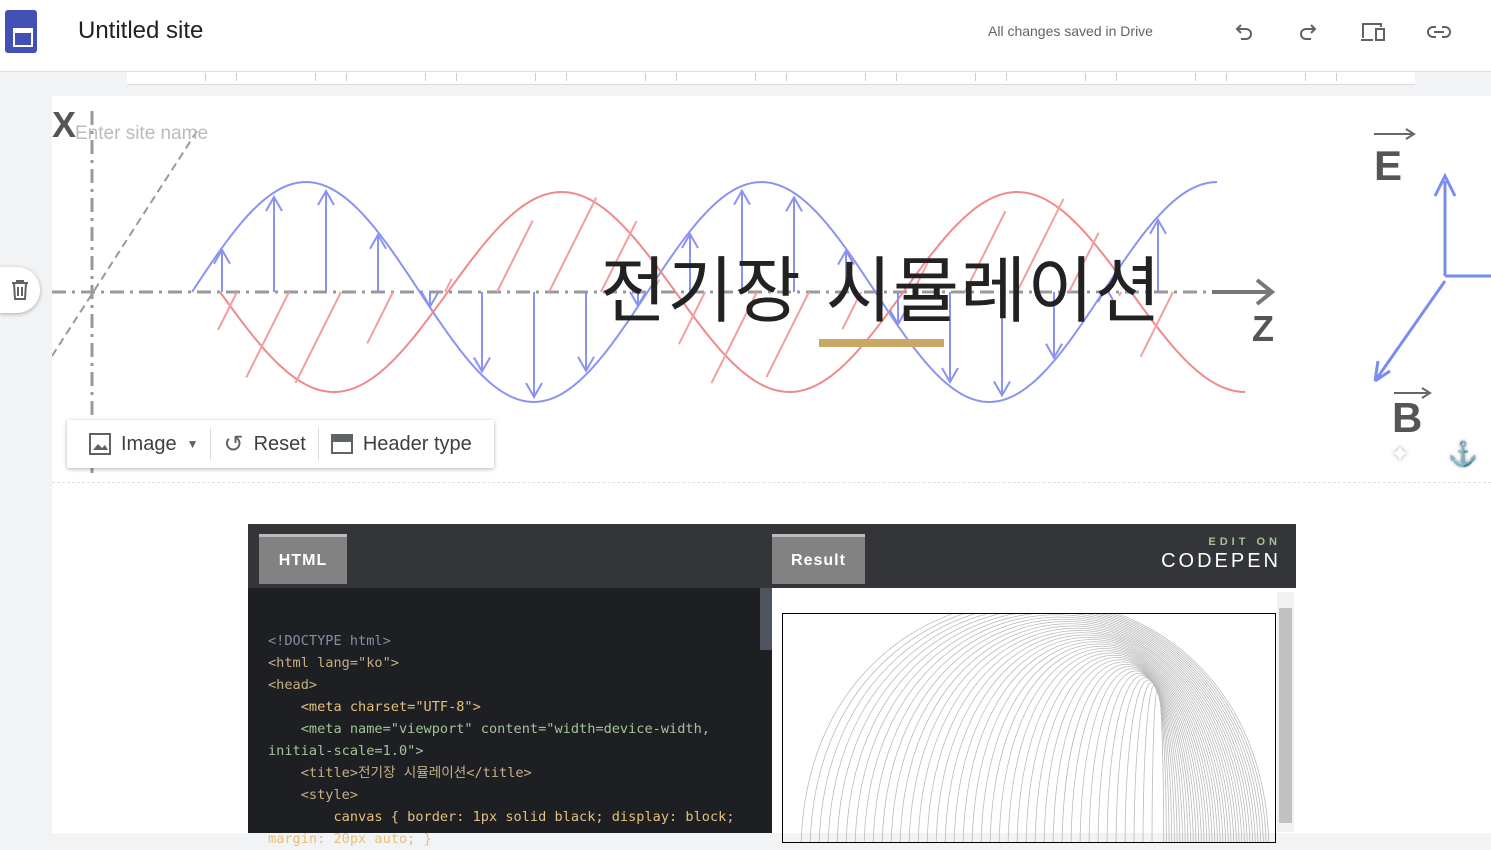 The width and height of the screenshot is (1491, 850). I want to click on image-label: Image, so click(149, 443).